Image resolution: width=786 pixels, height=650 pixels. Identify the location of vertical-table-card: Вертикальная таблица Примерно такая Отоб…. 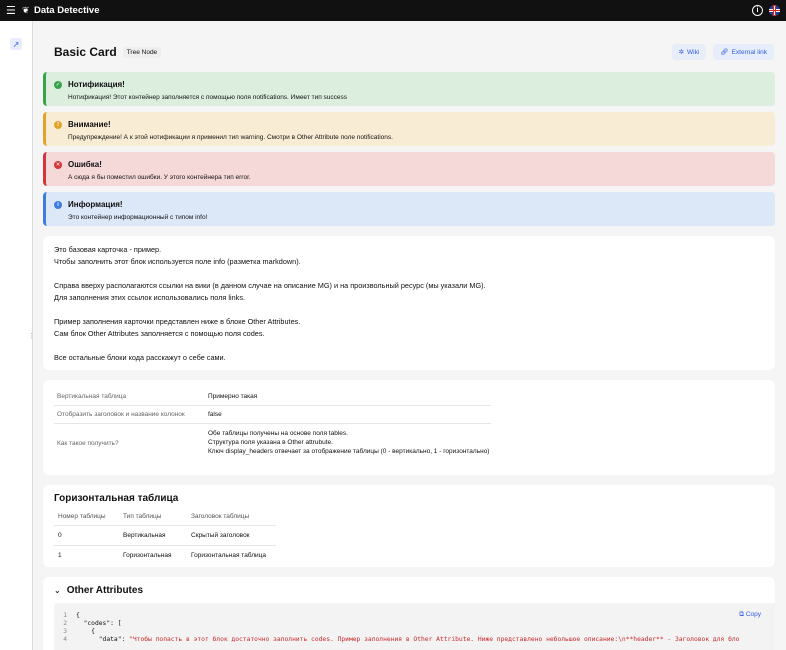
(409, 427).